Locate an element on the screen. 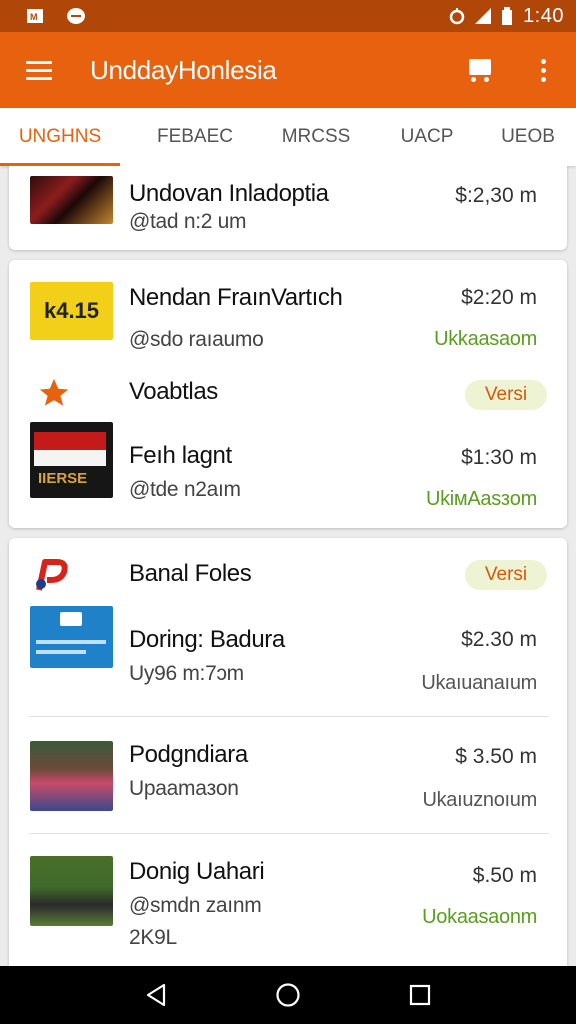 The width and height of the screenshot is (576, 1024). item-title: Podgndiara is located at coordinates (188, 754).